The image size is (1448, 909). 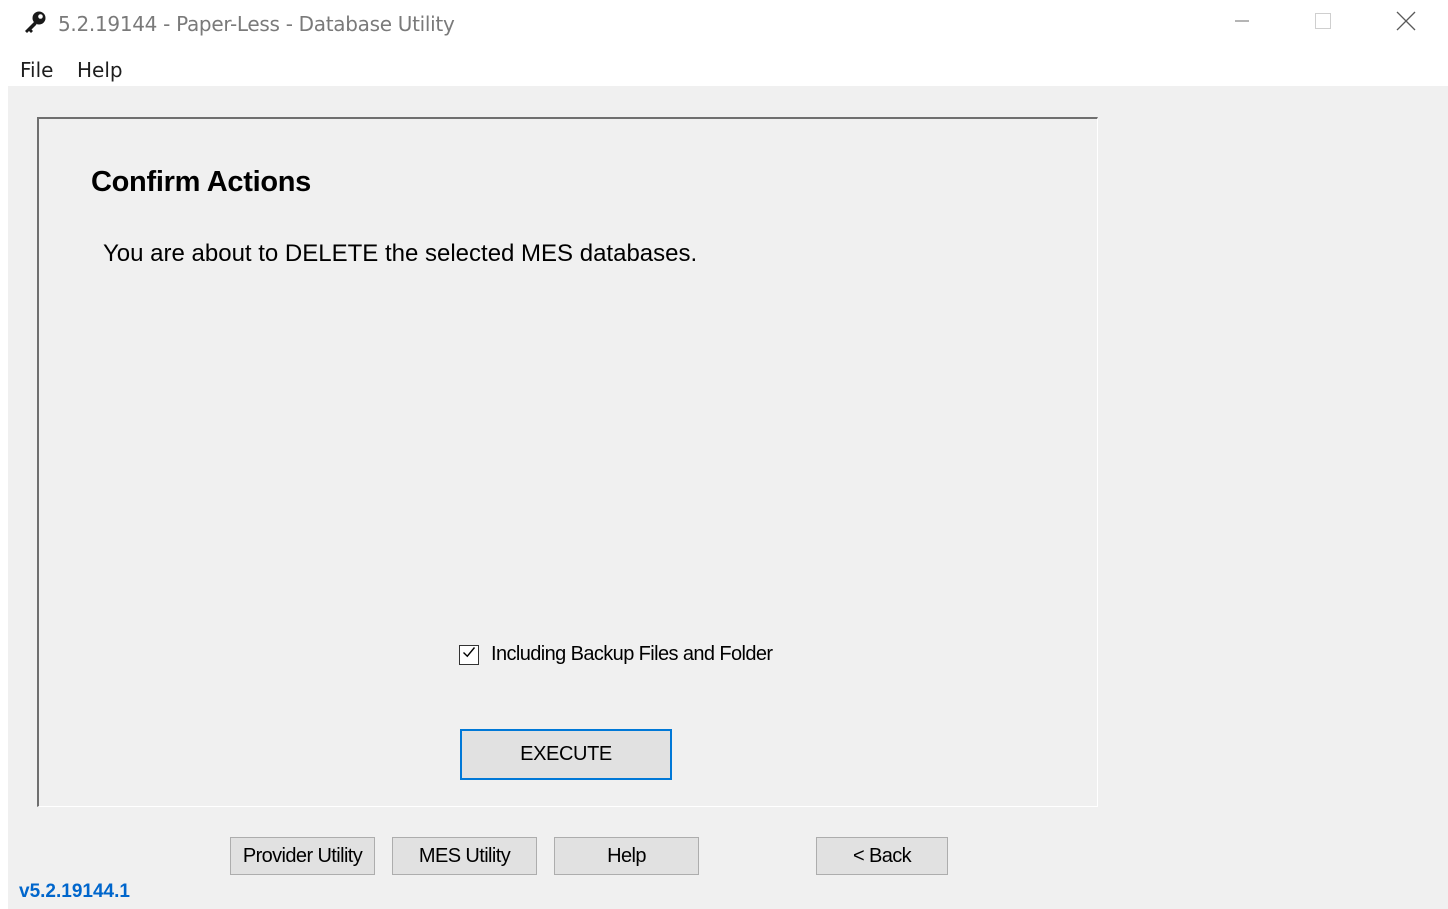 What do you see at coordinates (626, 856) in the screenshot?
I see `help-button: Help` at bounding box center [626, 856].